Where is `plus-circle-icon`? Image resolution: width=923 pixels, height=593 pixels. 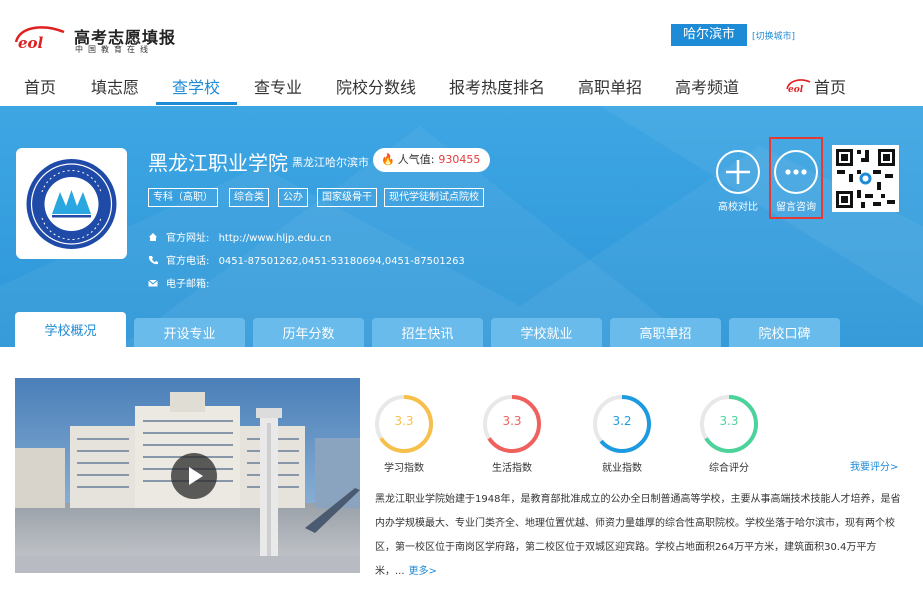
plus-circle-icon is located at coordinates (738, 172).